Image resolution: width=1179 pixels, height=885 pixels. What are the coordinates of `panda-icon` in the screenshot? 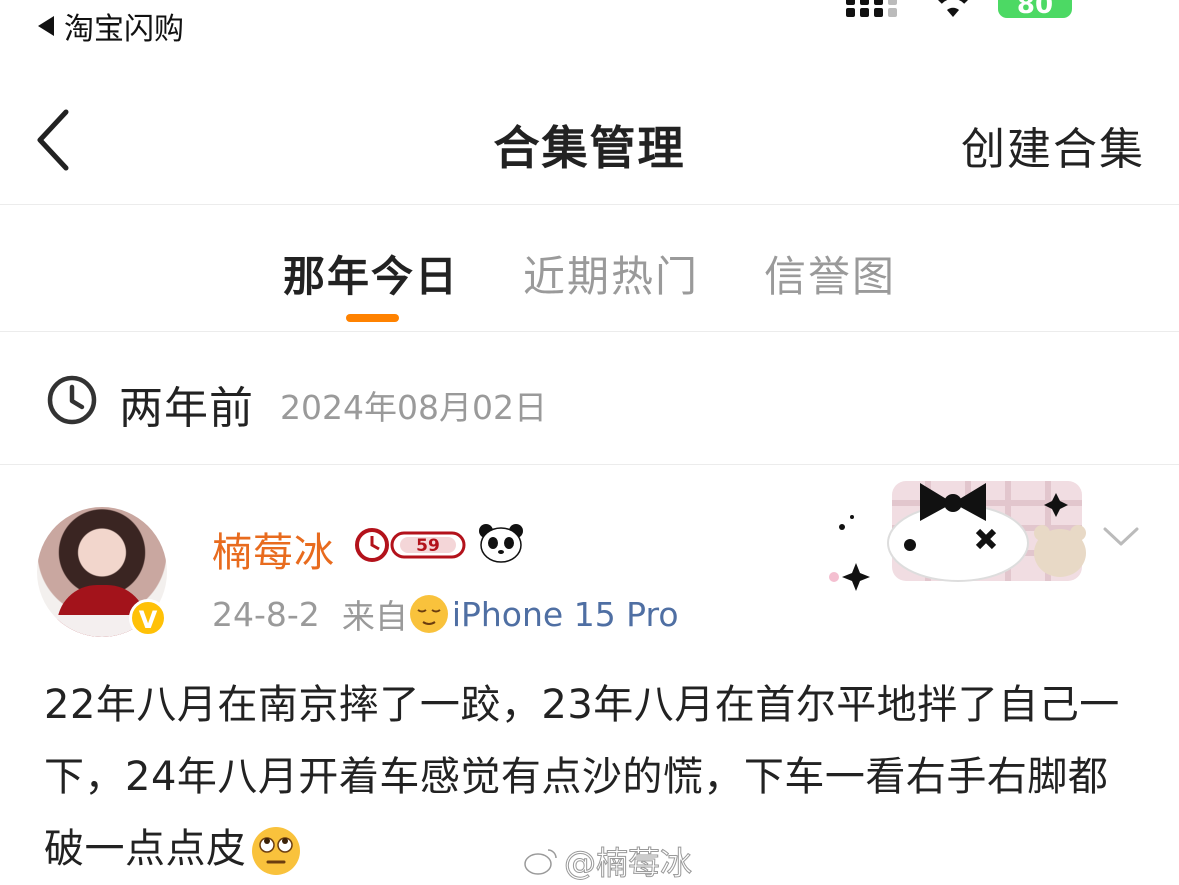 It's located at (501, 543).